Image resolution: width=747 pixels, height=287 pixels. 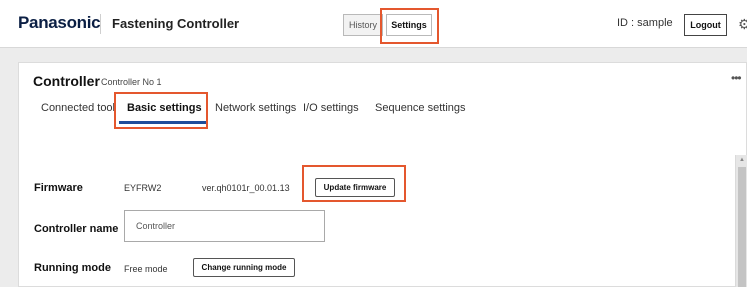 What do you see at coordinates (363, 25) in the screenshot?
I see `history-button: History` at bounding box center [363, 25].